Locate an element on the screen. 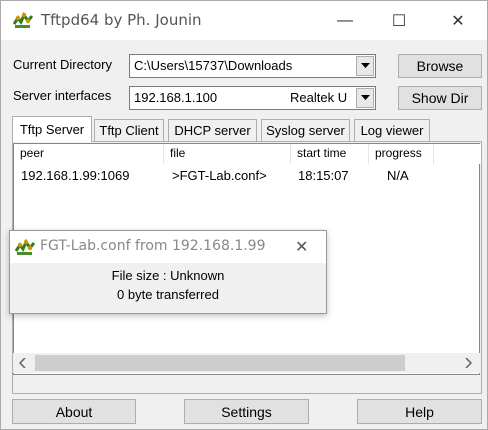 This screenshot has height=430, width=488. scrollbar-thumb is located at coordinates (220, 363).